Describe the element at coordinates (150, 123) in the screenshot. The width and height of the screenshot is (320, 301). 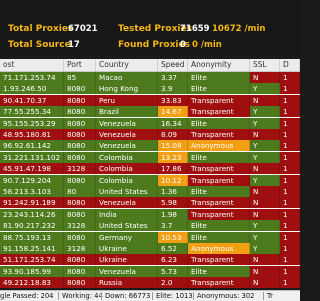
I see `table-row: 95.155.253.29 8080 Venezuela 16.34 Elite Y 1` at that location.